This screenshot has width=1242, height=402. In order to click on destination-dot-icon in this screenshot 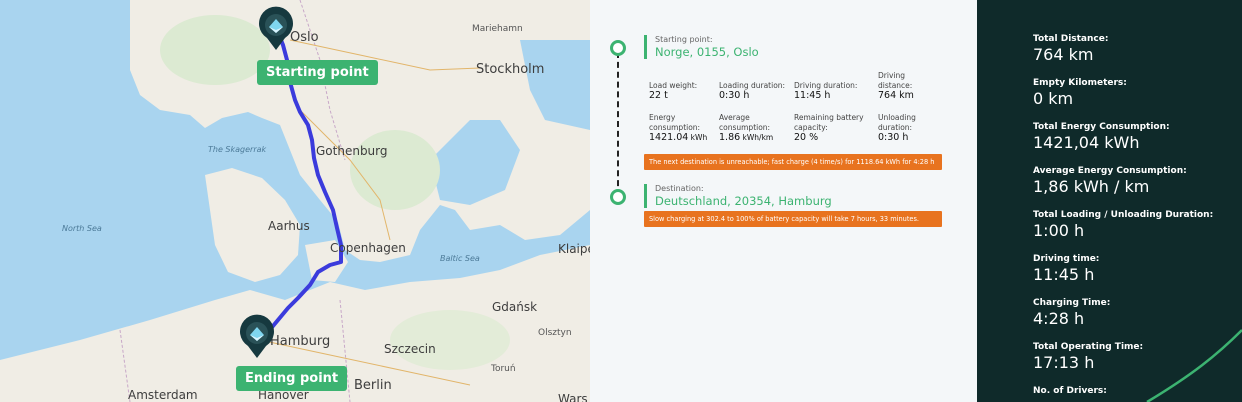, I will do `click(618, 197)`.